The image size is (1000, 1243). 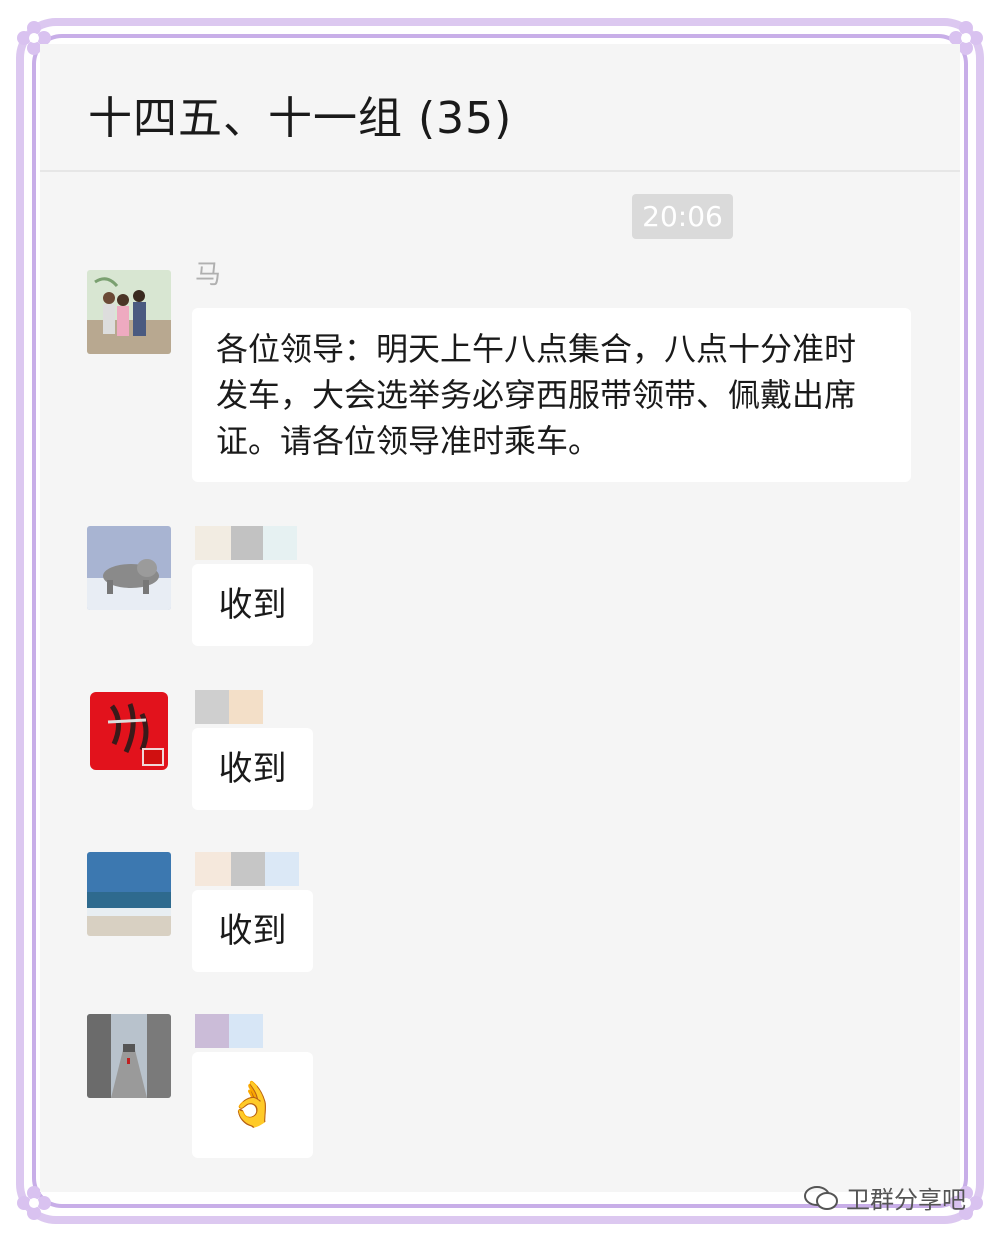 I want to click on chat-header: 十四五、十一组 (35), so click(x=500, y=108).